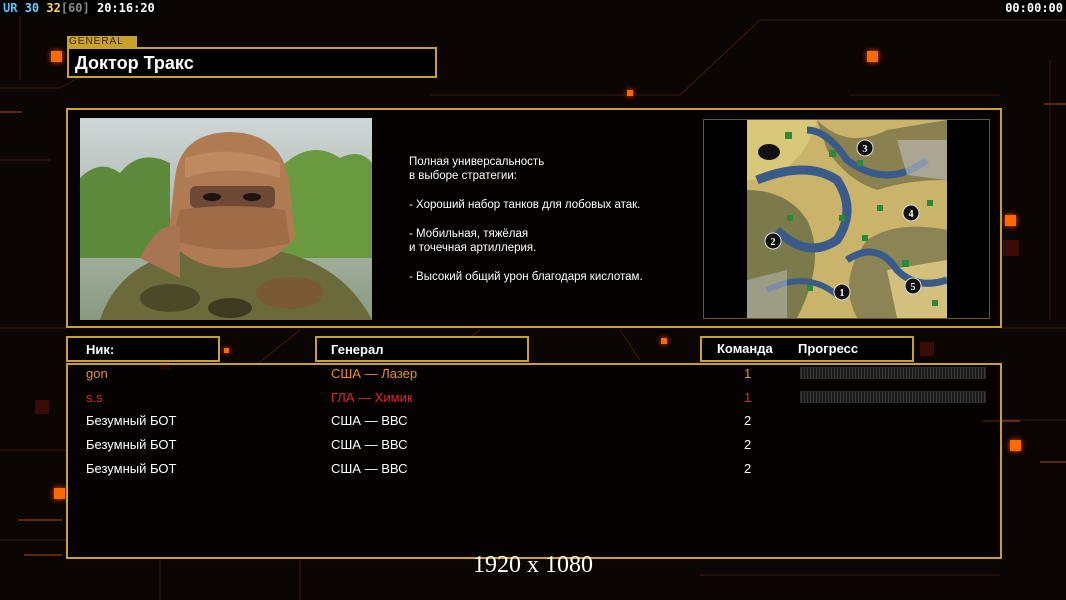  What do you see at coordinates (463, 176) in the screenshot?
I see `description-line: в выборе стратегии:` at bounding box center [463, 176].